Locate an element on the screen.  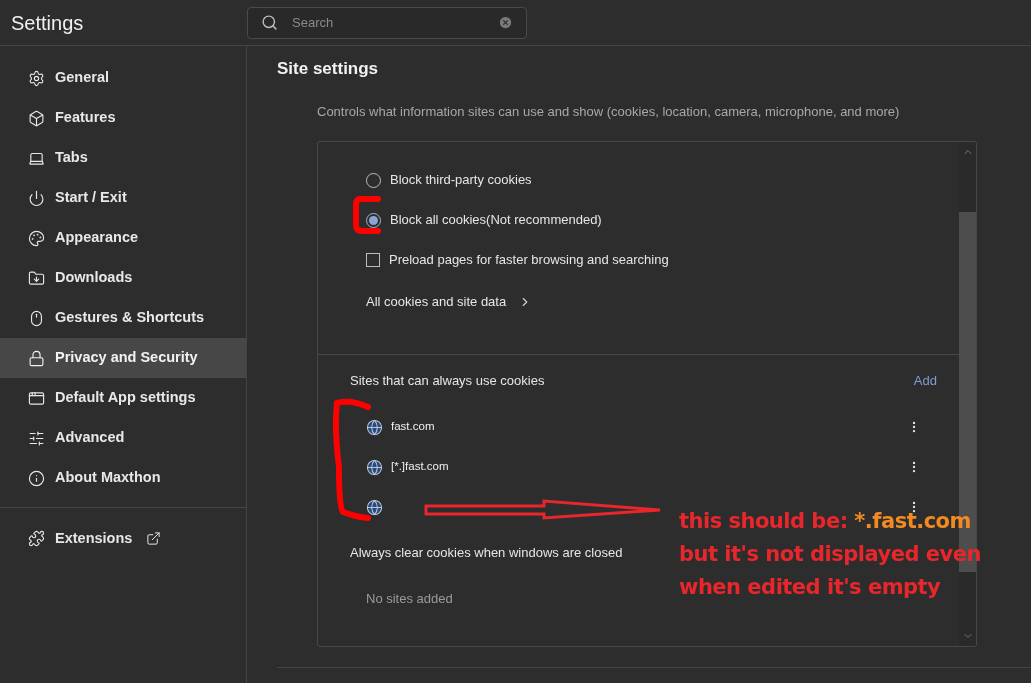
sidebar-item: Downloads is located at coordinates (123, 278).